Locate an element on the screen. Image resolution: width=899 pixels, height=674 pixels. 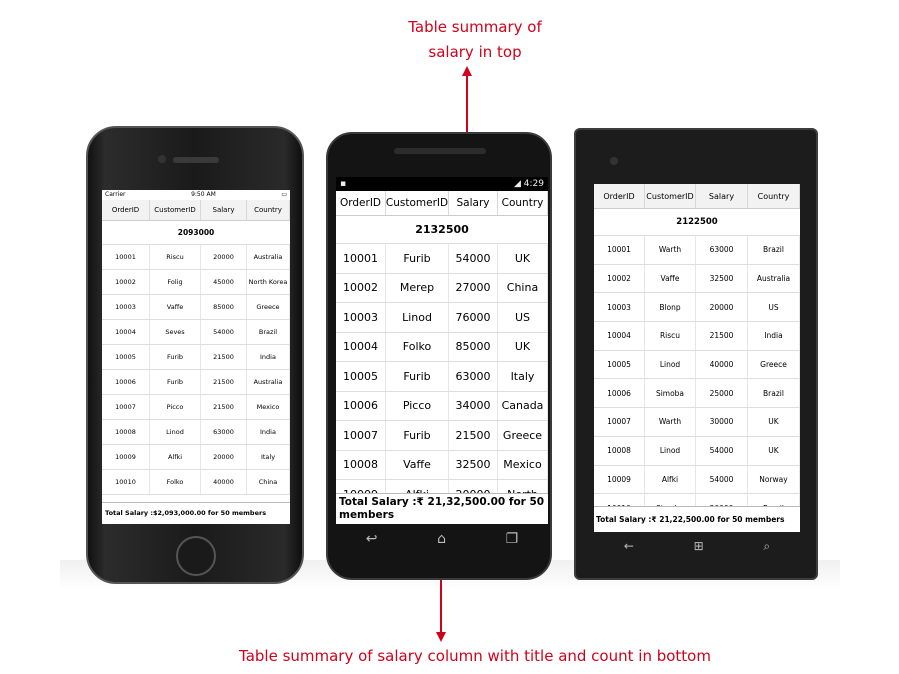
table-row: 10005 Furib 21500 India is located at coordinates (196, 357).